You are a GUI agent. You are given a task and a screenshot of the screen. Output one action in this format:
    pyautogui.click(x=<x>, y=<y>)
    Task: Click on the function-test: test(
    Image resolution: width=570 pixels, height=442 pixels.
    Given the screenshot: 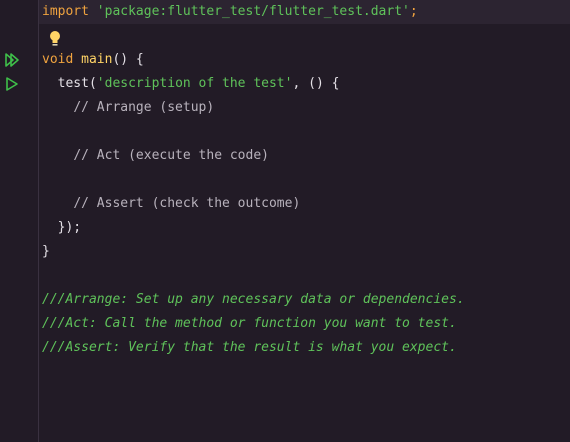 What is the action you would take?
    pyautogui.click(x=77, y=83)
    